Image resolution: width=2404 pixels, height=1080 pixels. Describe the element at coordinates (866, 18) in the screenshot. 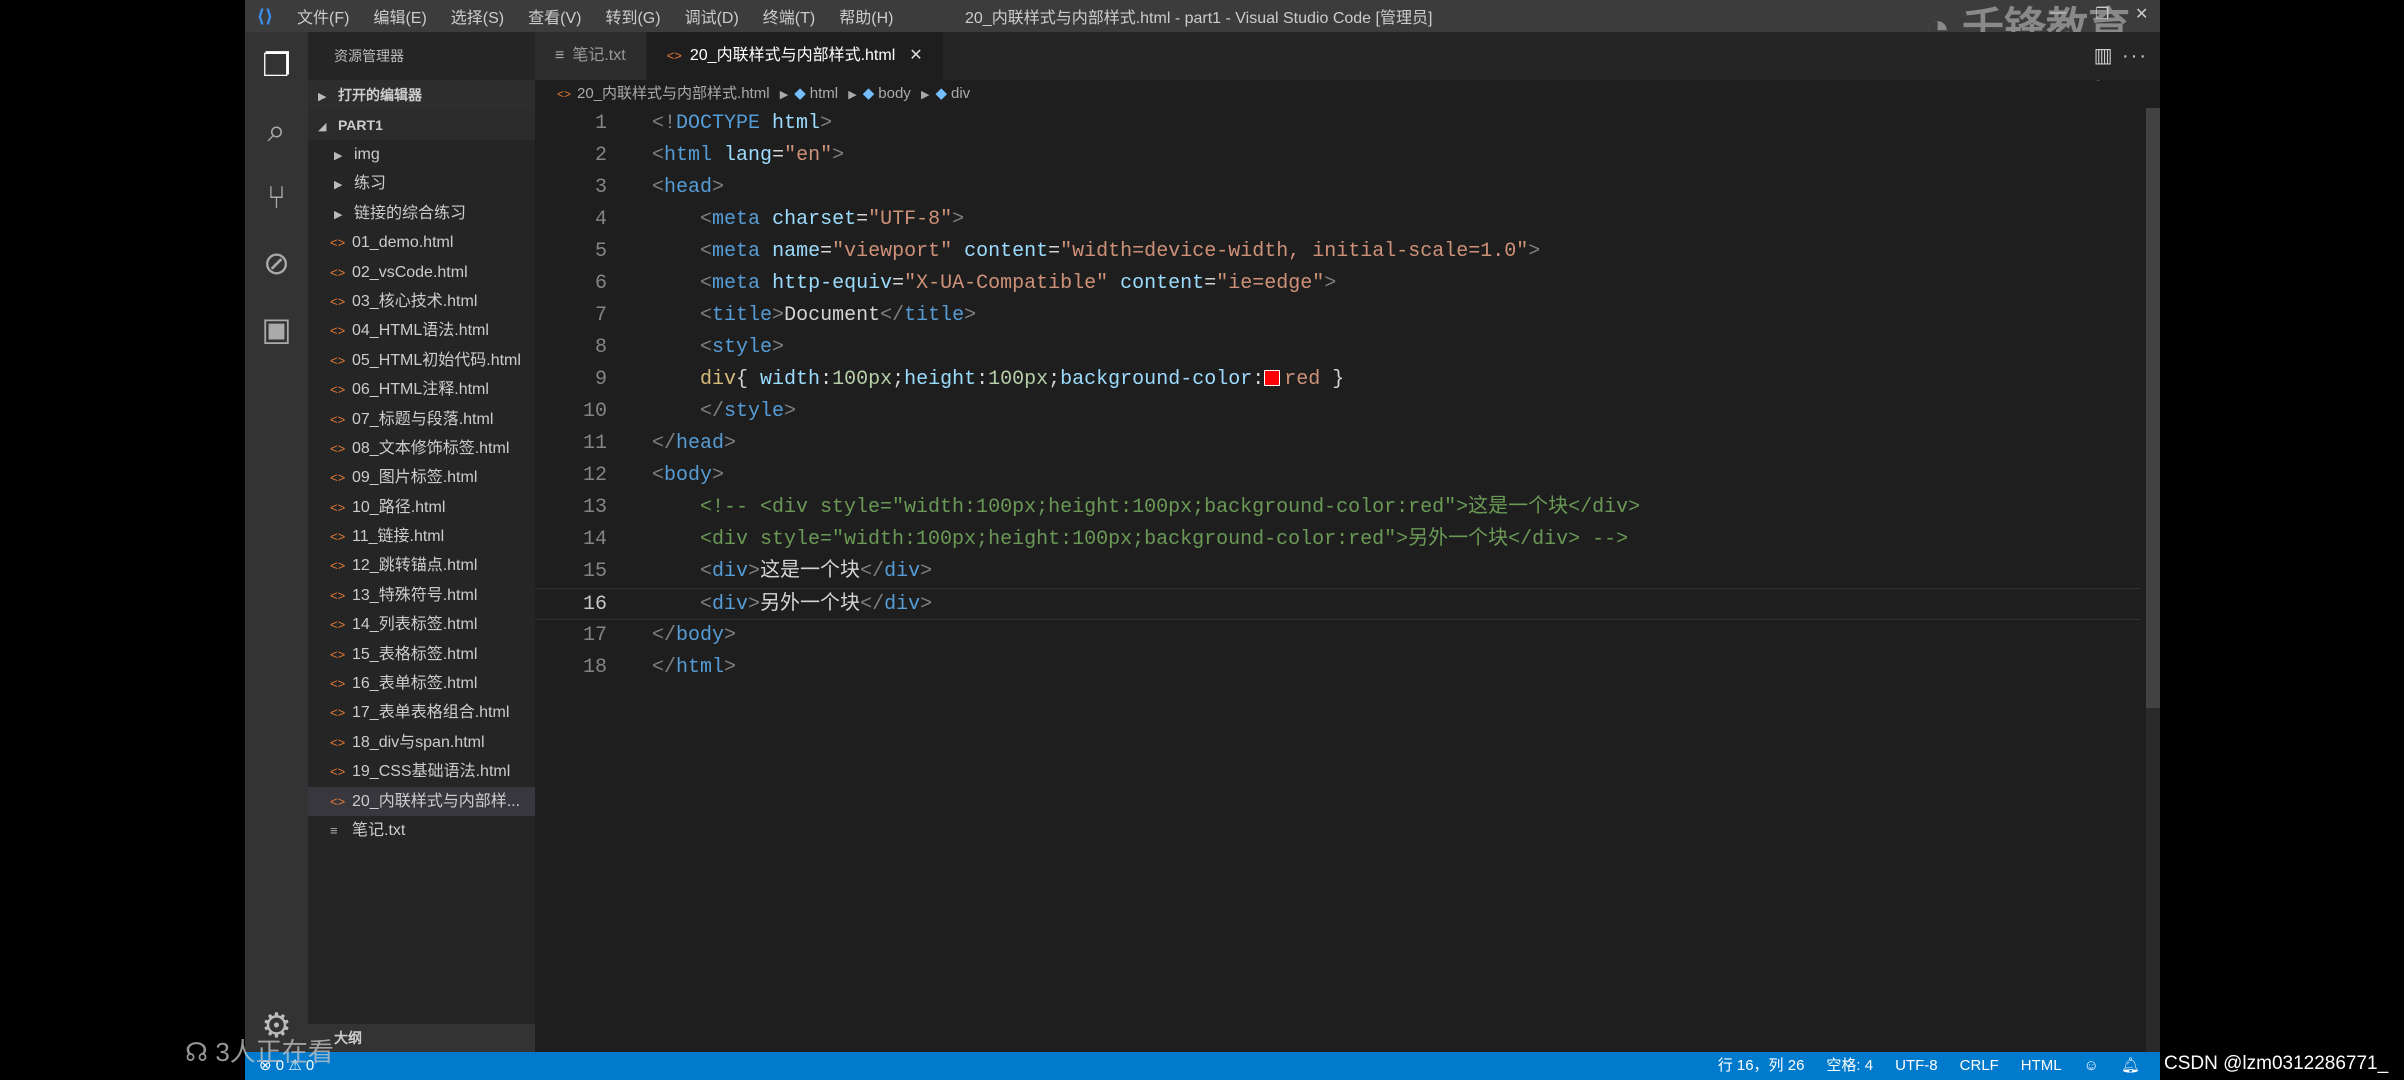

I see `menu-item: 帮助(H)` at that location.